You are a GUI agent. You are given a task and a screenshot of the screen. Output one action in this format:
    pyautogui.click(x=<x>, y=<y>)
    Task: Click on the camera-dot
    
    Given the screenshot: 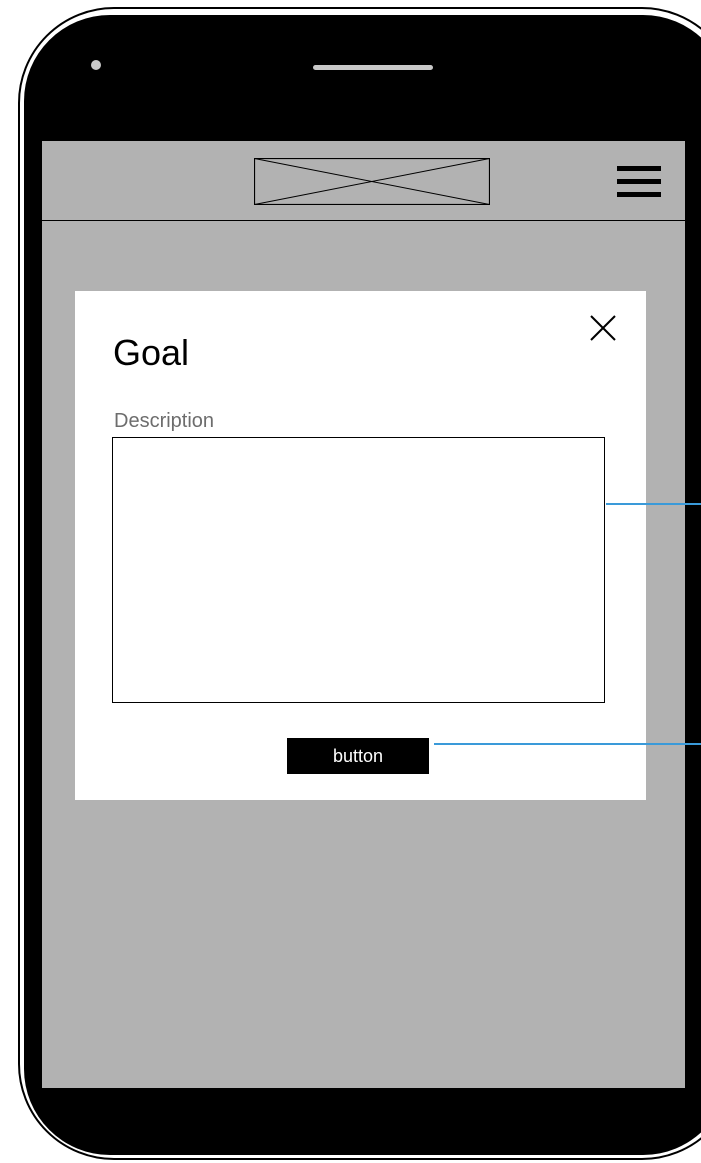 What is the action you would take?
    pyautogui.click(x=96, y=65)
    